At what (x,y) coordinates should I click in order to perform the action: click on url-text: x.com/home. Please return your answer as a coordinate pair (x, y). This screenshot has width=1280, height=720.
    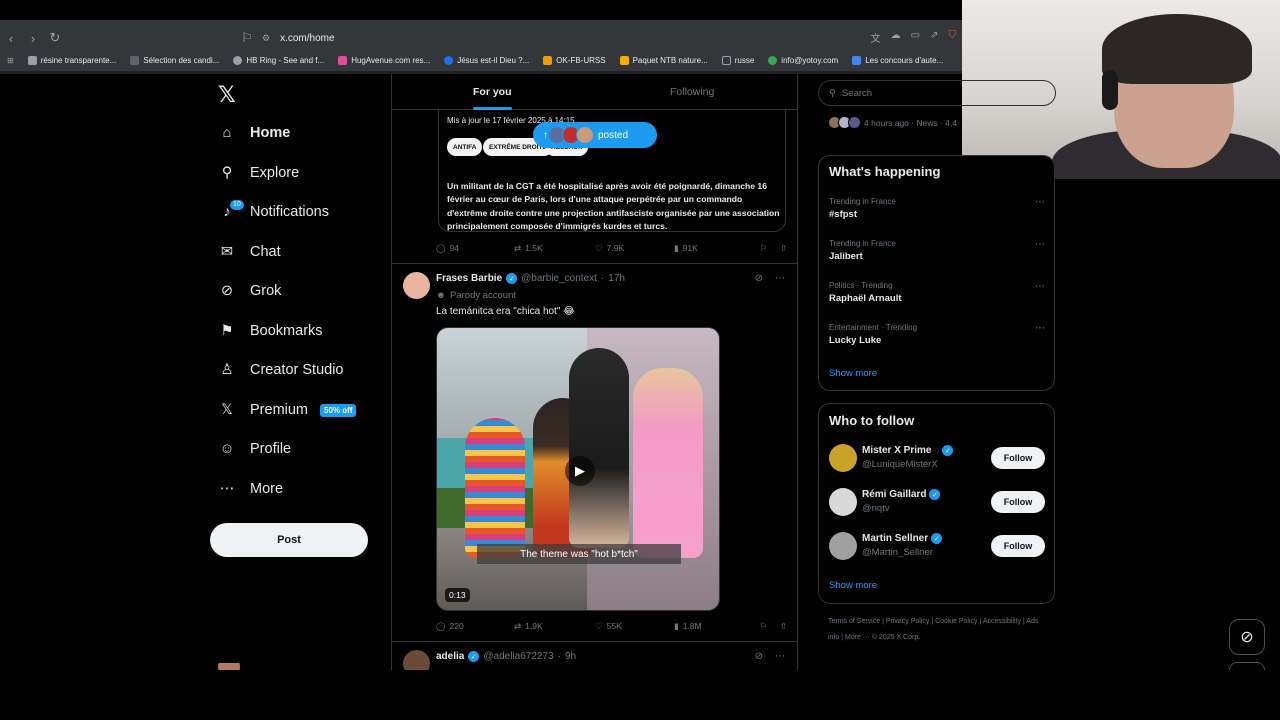
    Looking at the image, I should click on (307, 38).